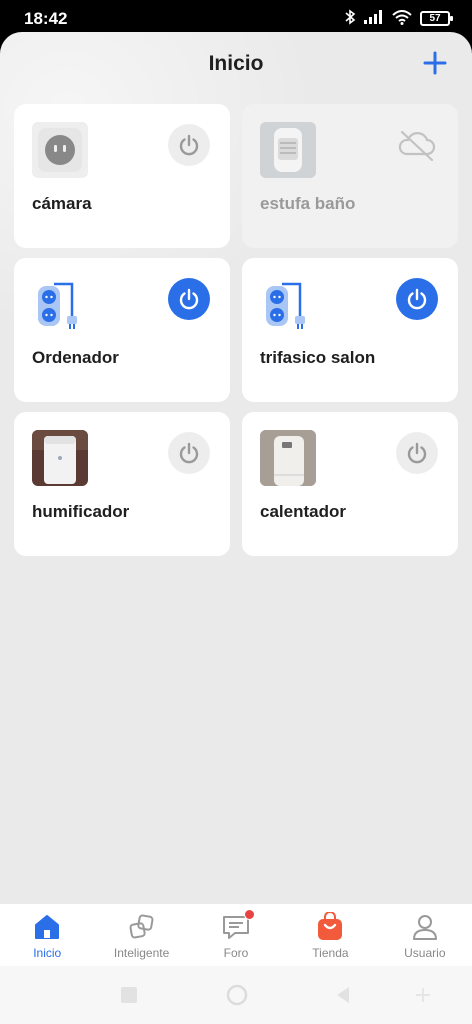 This screenshot has height=1024, width=472. I want to click on water-heater-photo, so click(288, 458).